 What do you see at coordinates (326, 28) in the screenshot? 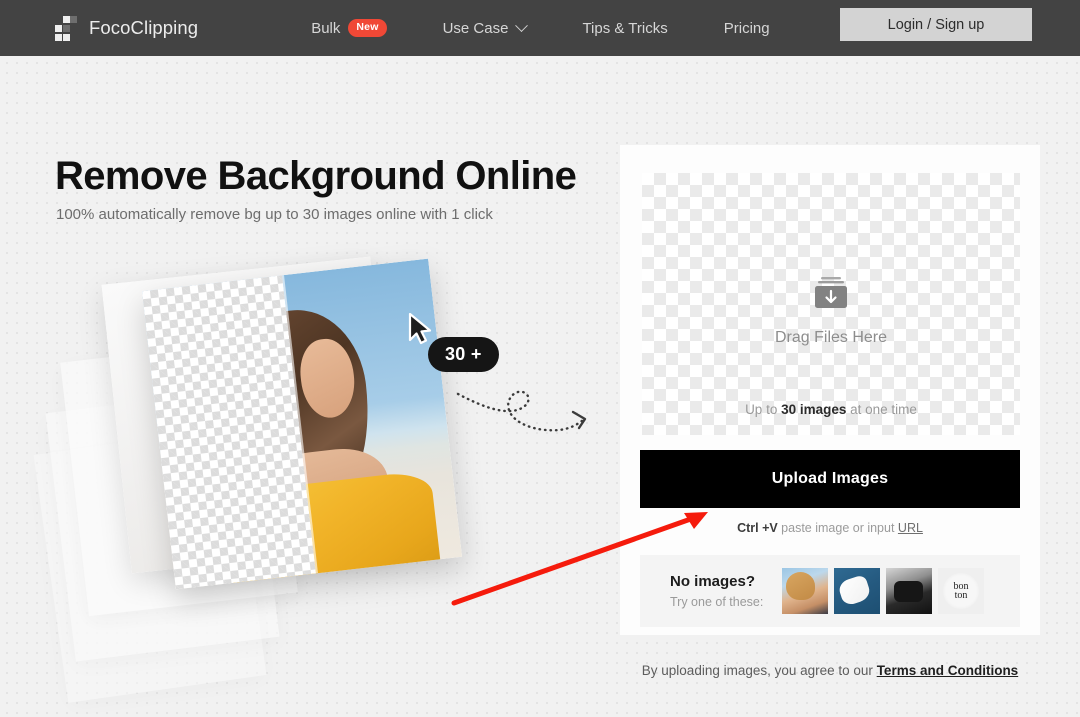
I see `nav-label-bulk: Bulk` at bounding box center [326, 28].